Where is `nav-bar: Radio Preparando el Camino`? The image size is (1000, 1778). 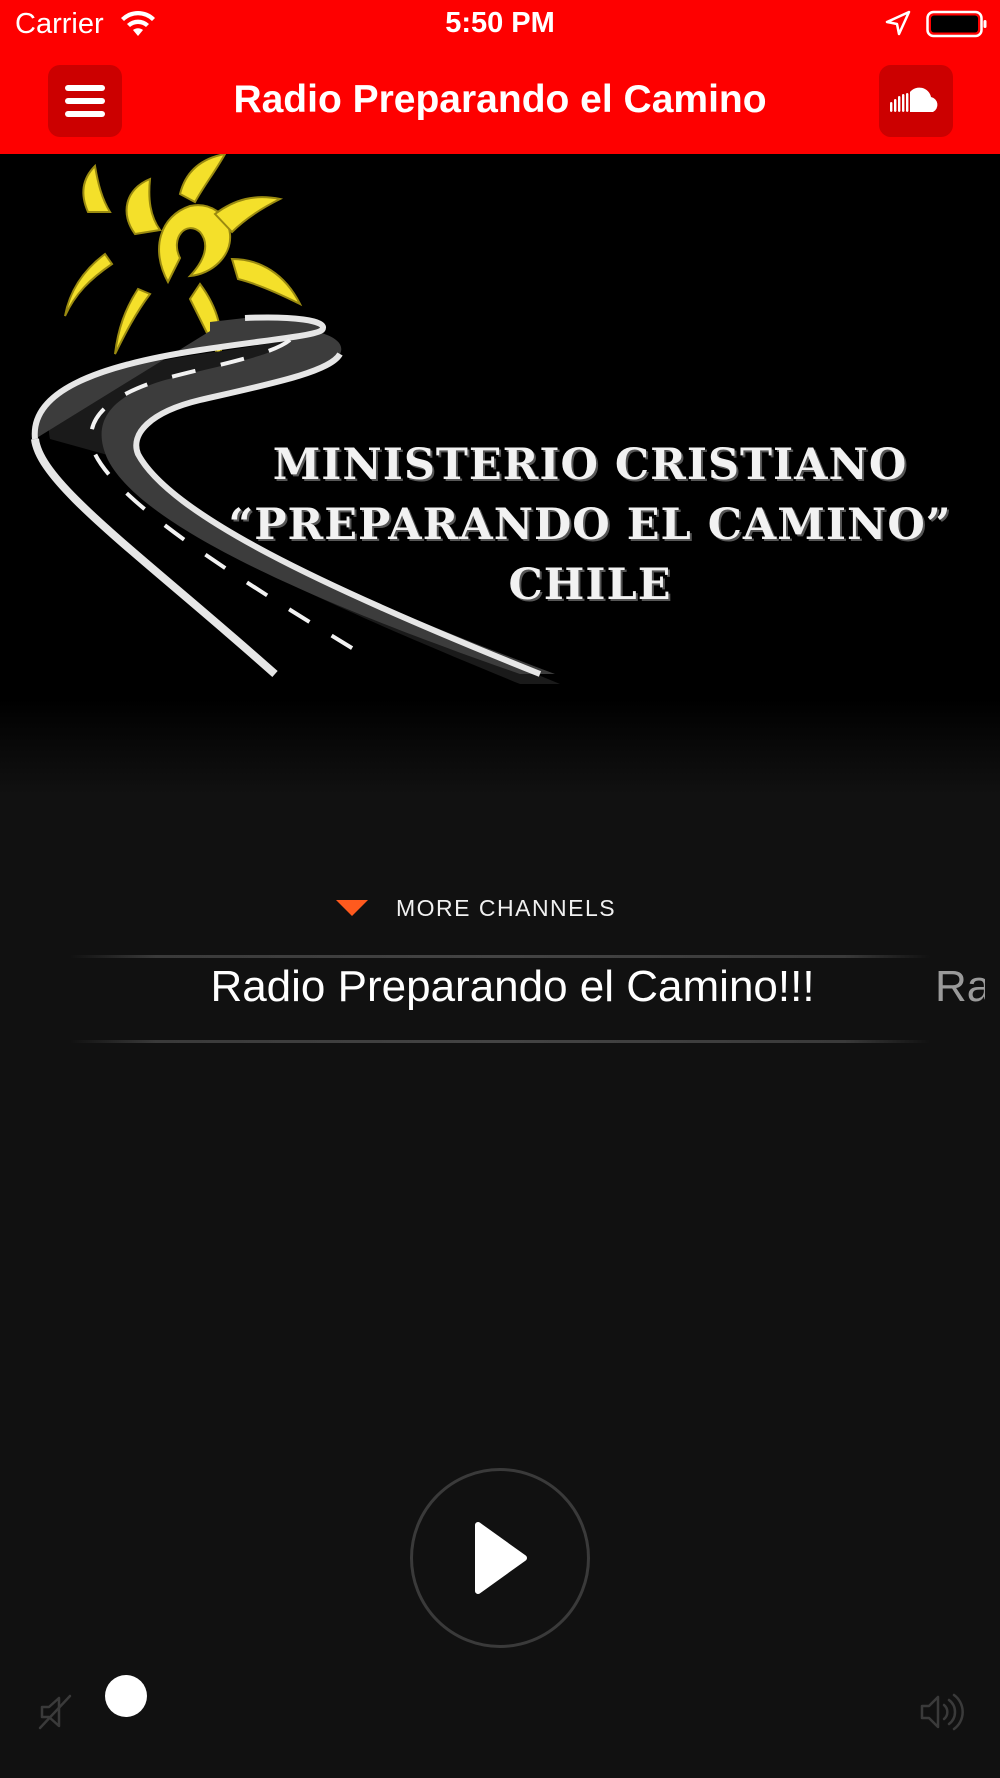 nav-bar: Radio Preparando el Camino is located at coordinates (500, 103).